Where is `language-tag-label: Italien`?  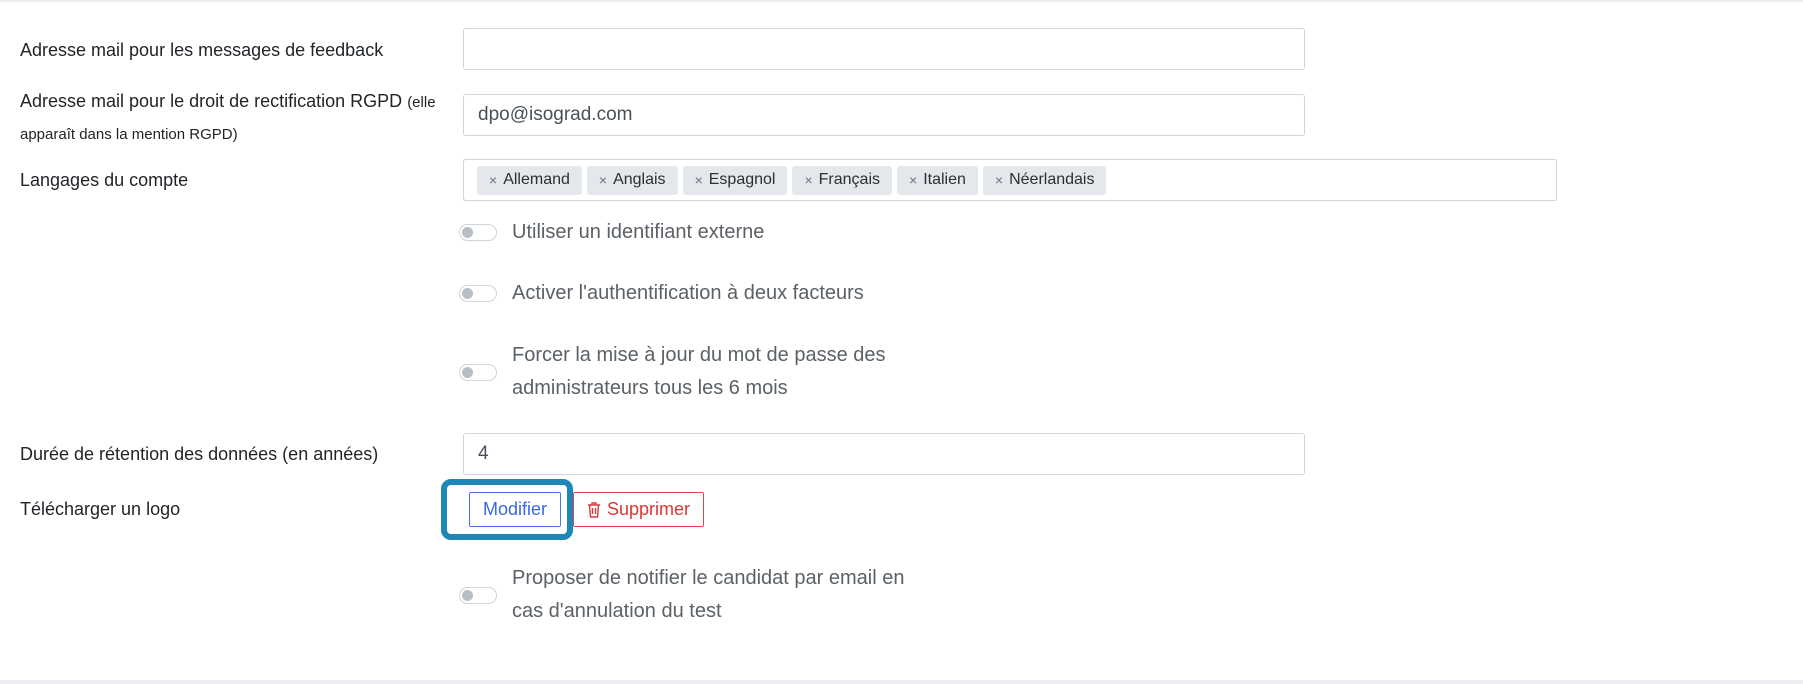 language-tag-label: Italien is located at coordinates (944, 179).